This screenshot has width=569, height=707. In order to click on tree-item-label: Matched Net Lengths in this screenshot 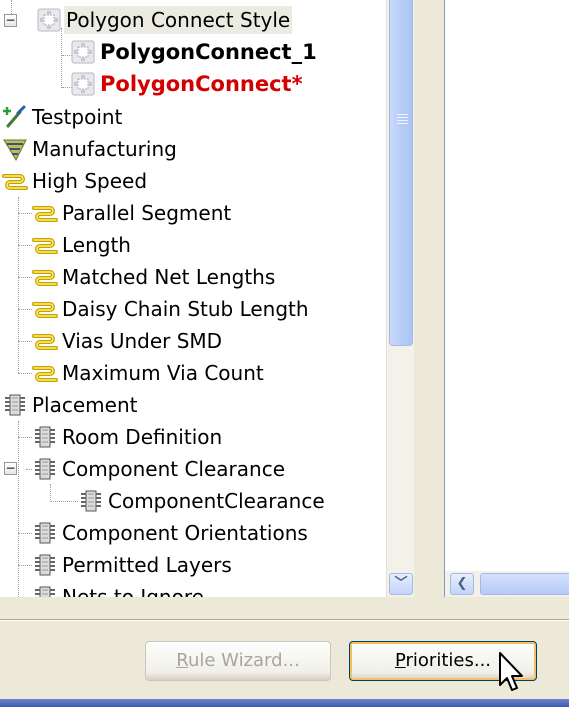, I will do `click(169, 277)`.